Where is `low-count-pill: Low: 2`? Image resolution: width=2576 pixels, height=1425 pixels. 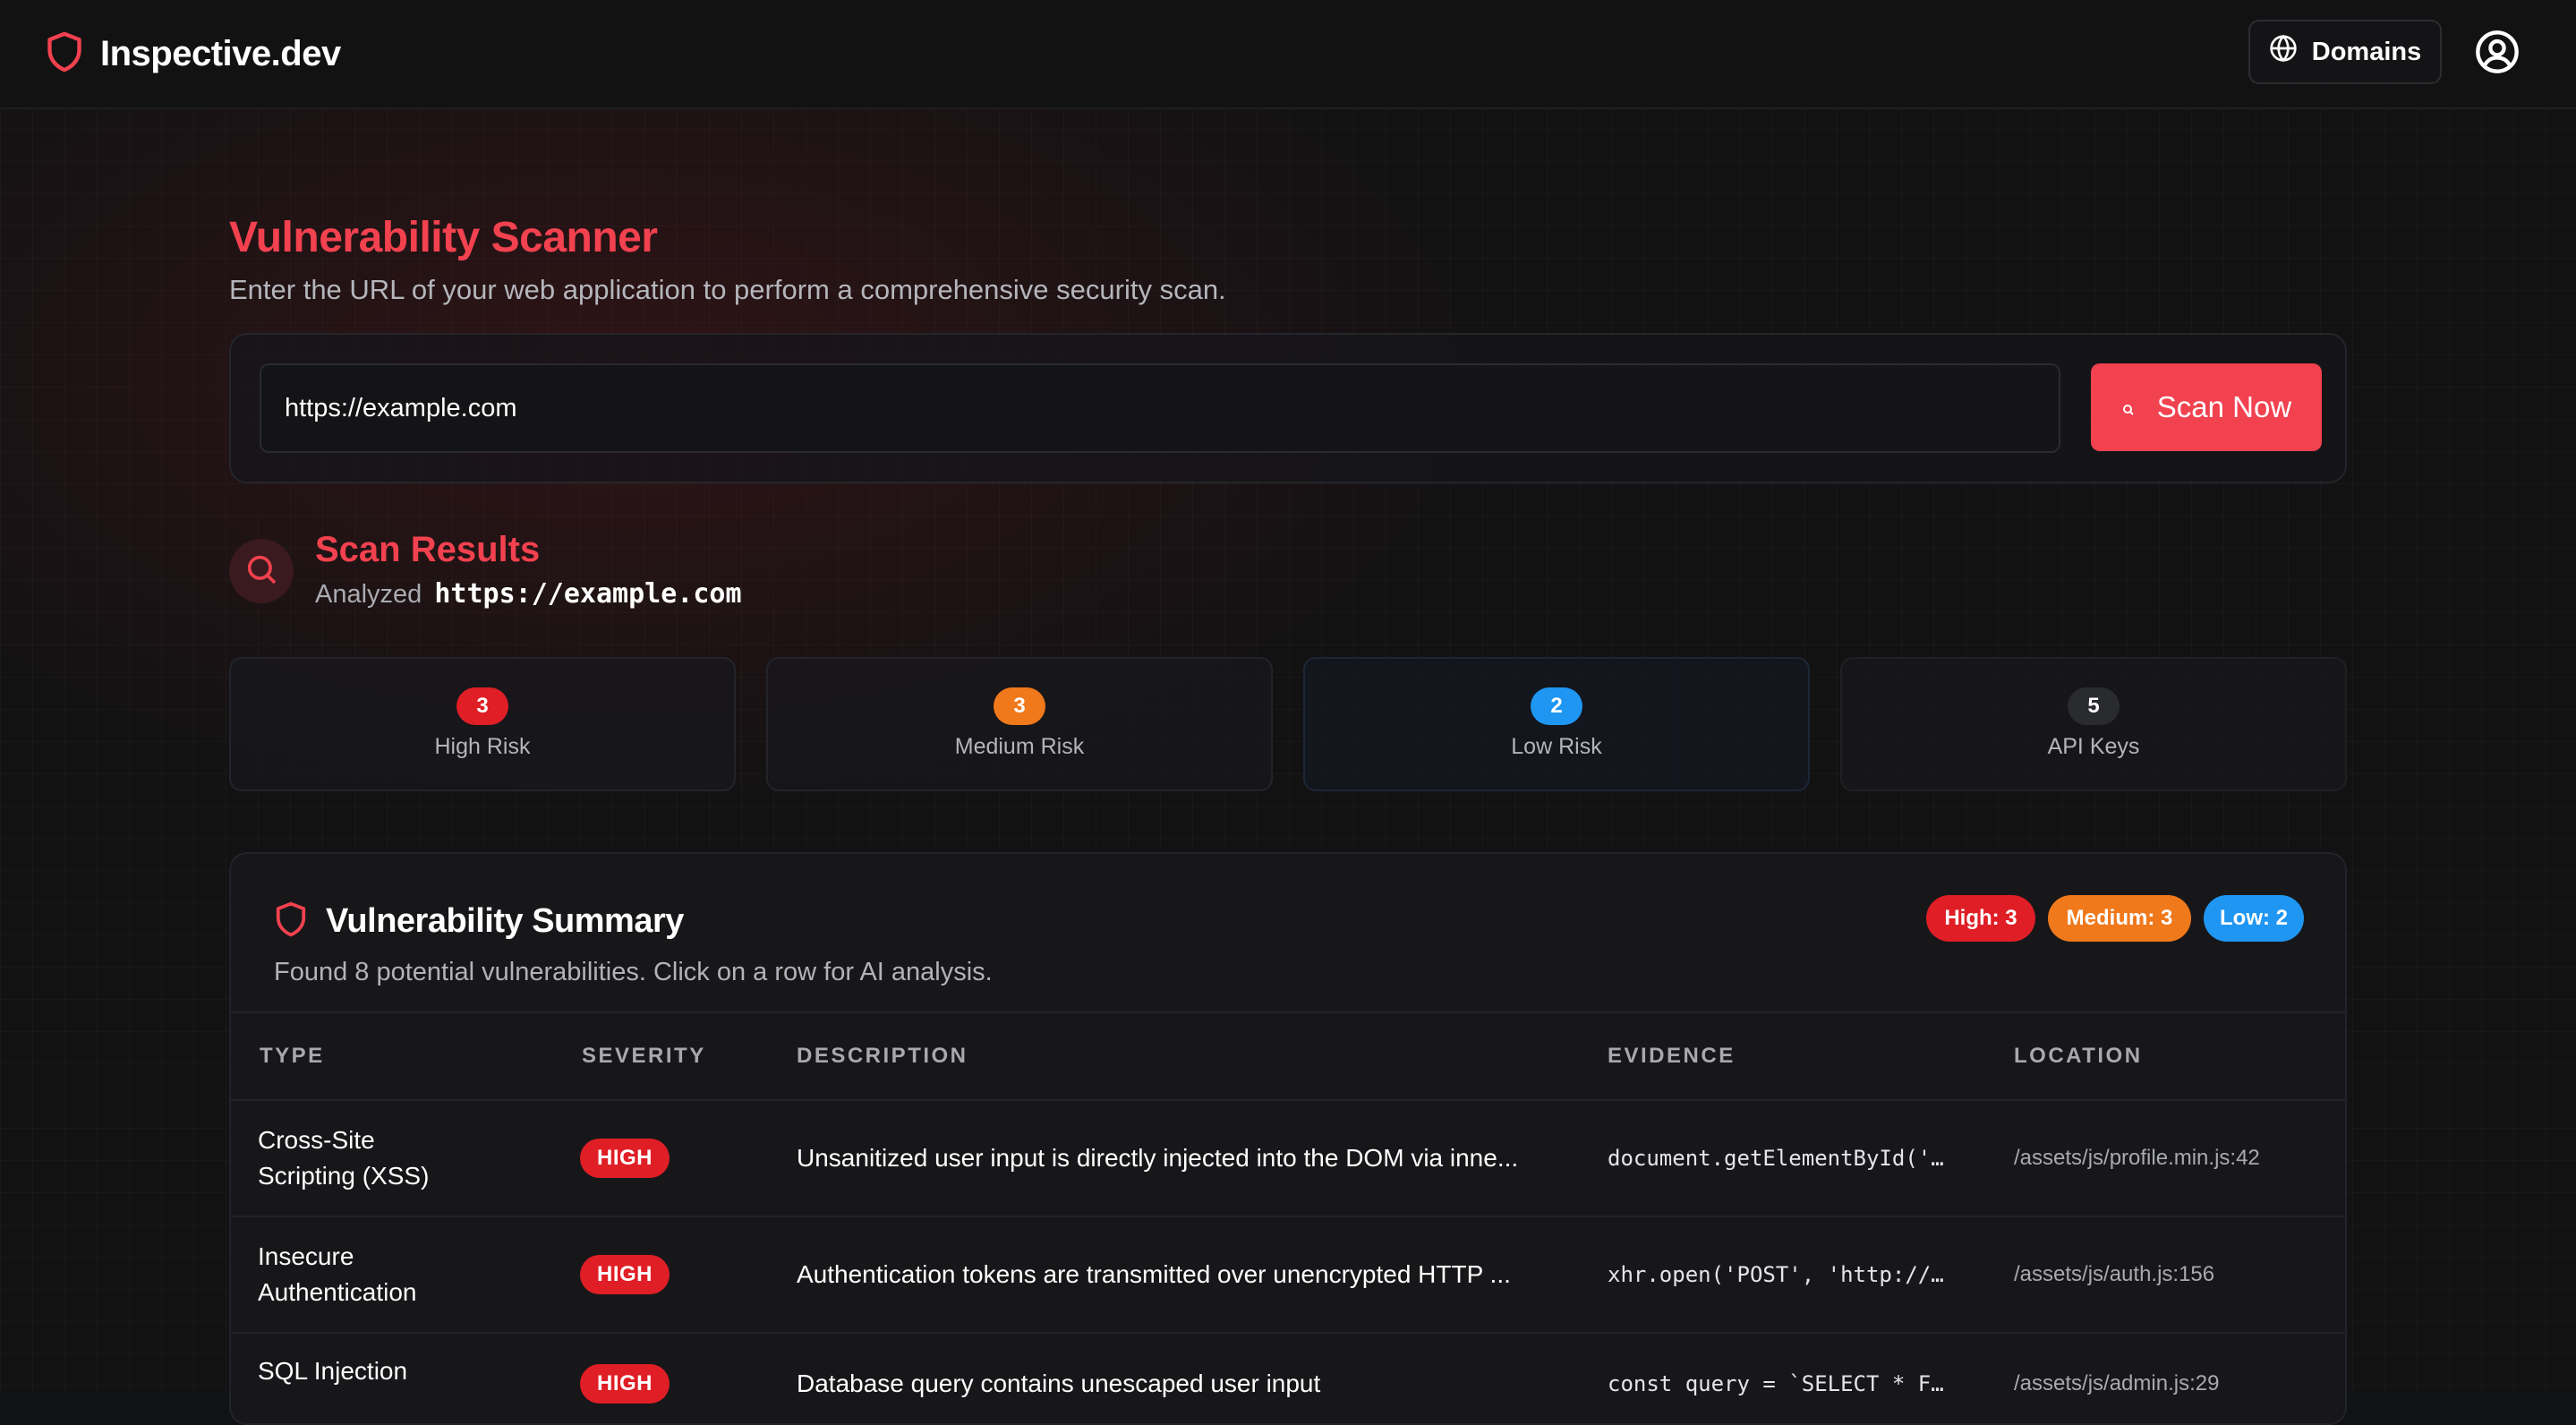 low-count-pill: Low: 2 is located at coordinates (2254, 918).